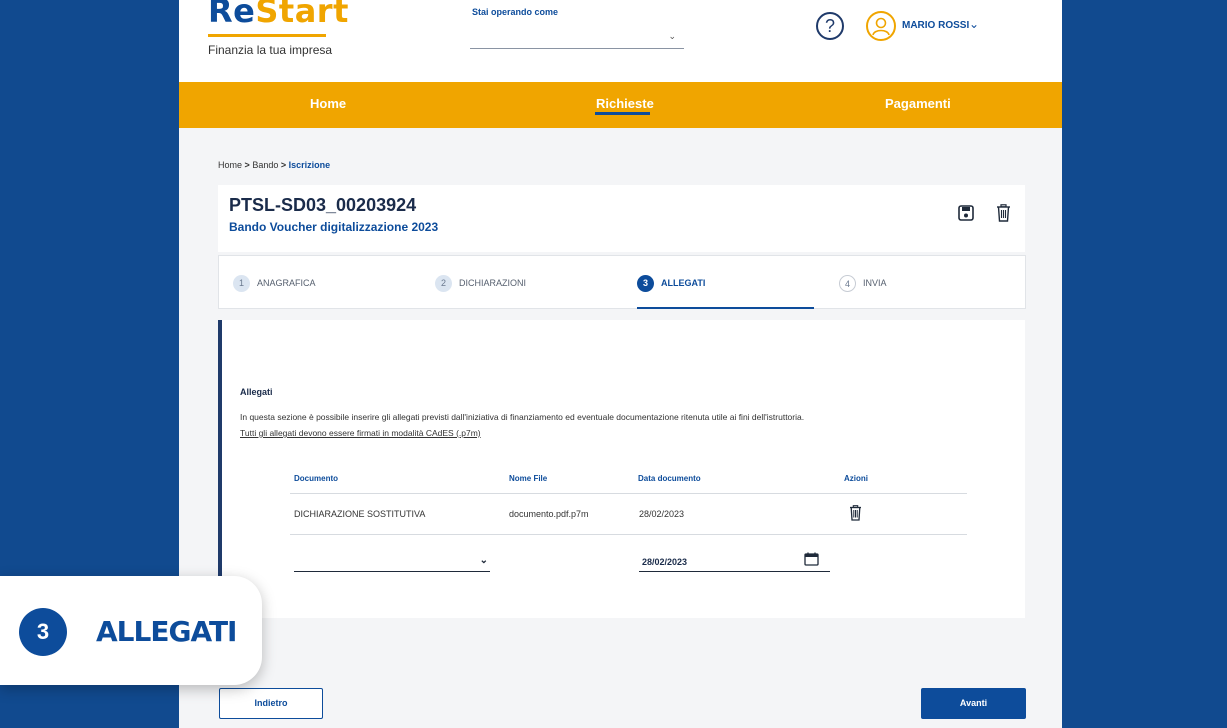 This screenshot has height=728, width=1227. Describe the element at coordinates (267, 35) in the screenshot. I see `logo-underline` at that location.